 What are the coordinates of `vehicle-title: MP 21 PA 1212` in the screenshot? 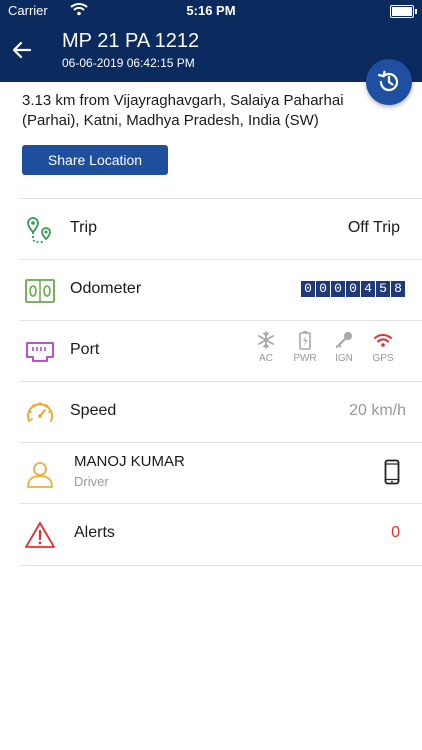 It's located at (131, 41).